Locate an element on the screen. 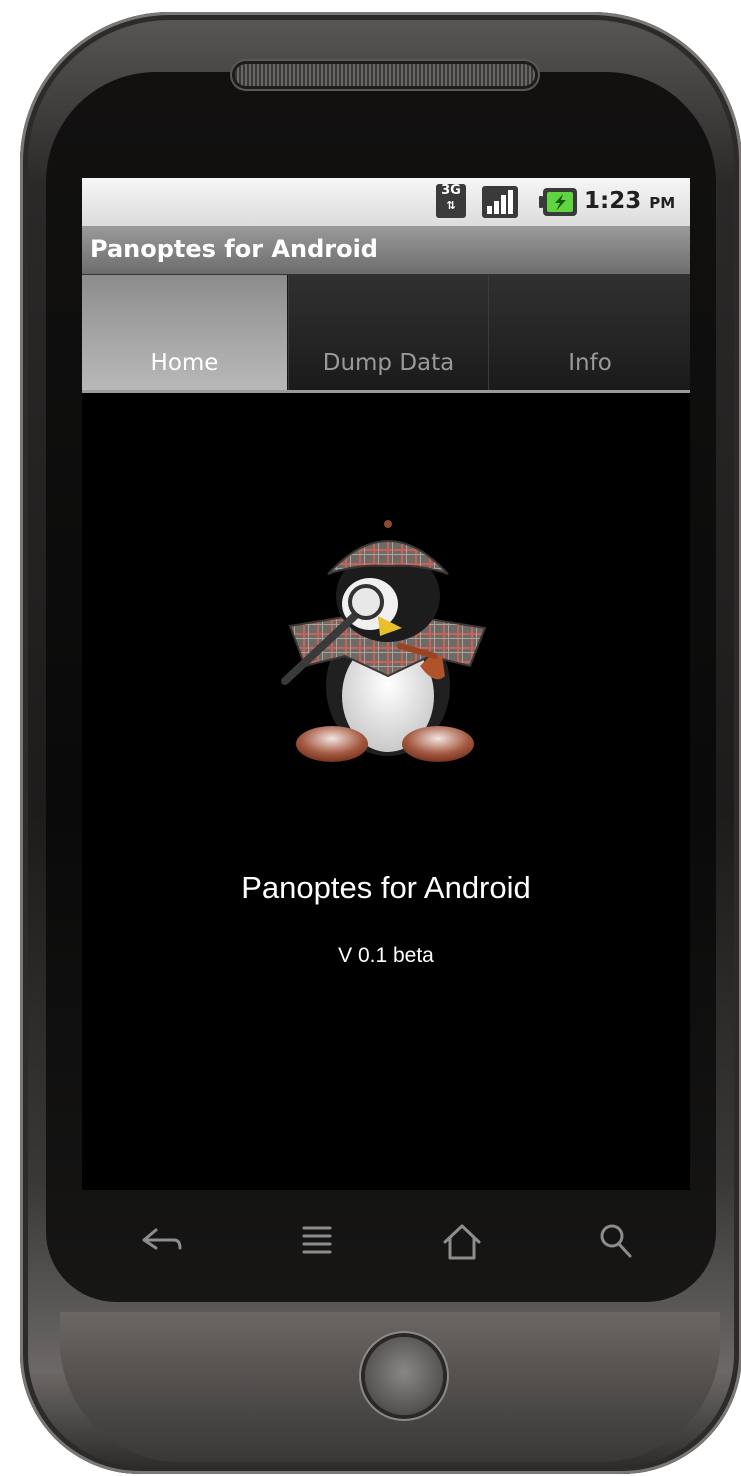  clock-time: 1:23 is located at coordinates (613, 201).